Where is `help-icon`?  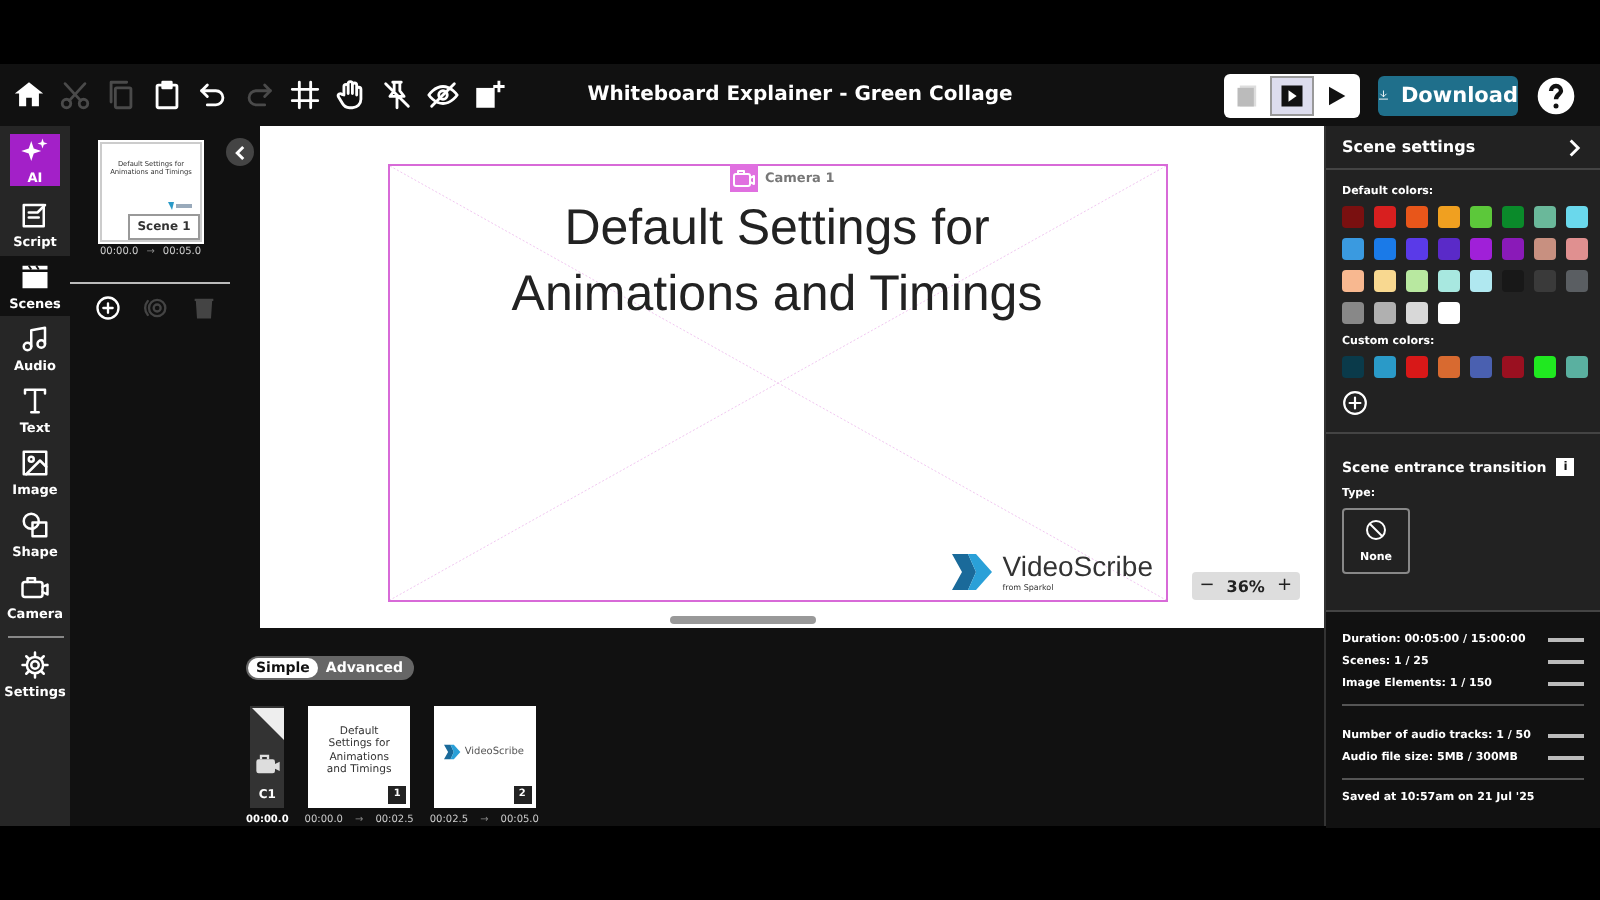 help-icon is located at coordinates (1556, 95).